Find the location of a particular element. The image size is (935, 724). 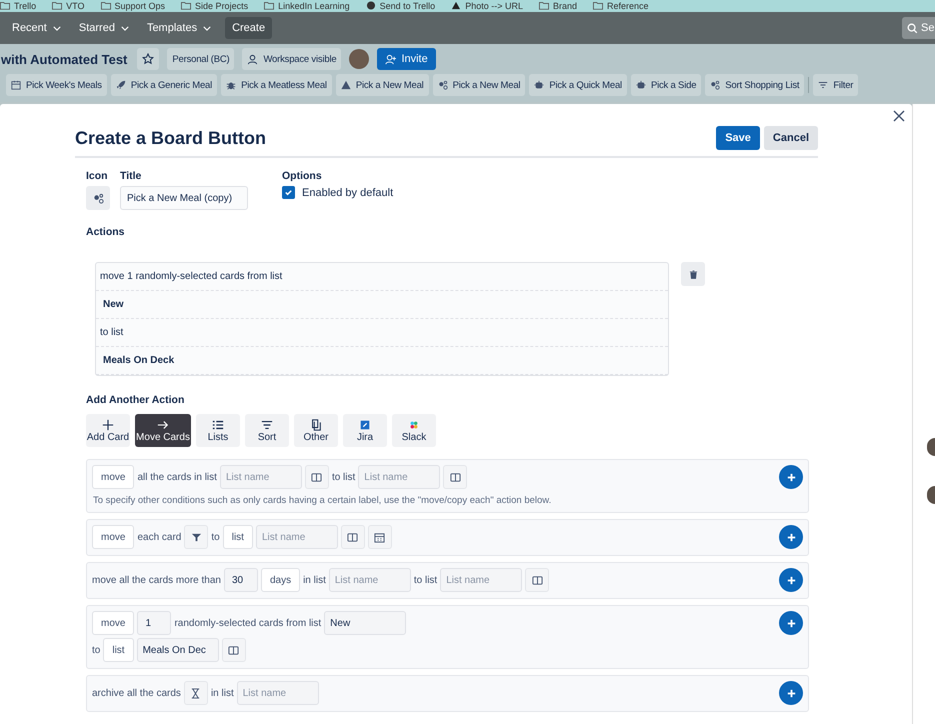

category-tab: Slack is located at coordinates (414, 430).